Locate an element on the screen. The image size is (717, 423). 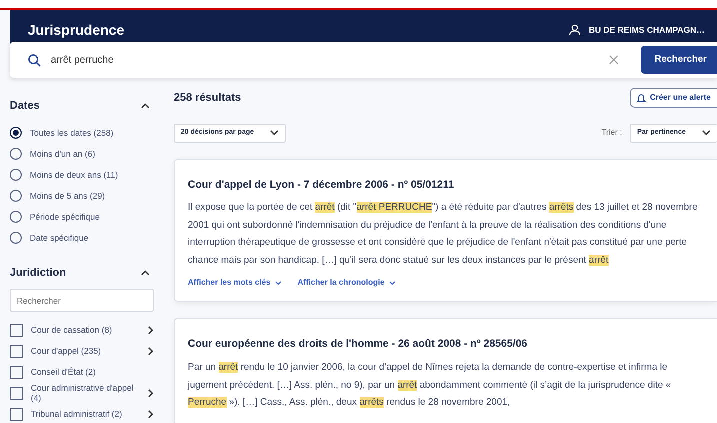
expand-link: Afficher la chronologie is located at coordinates (347, 283).